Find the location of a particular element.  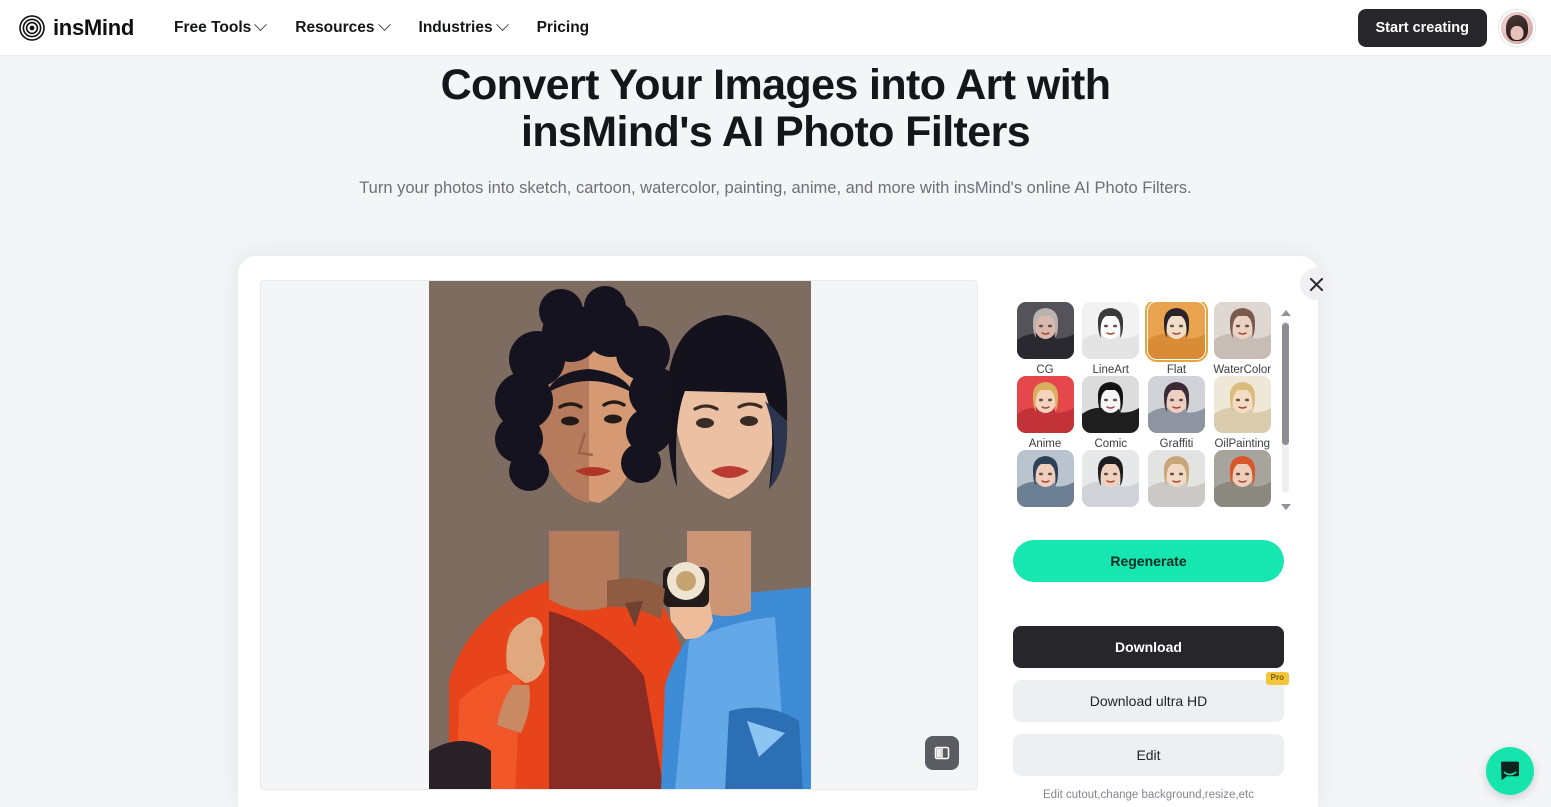

filter-thumb-anime: Anime is located at coordinates (1045, 413).